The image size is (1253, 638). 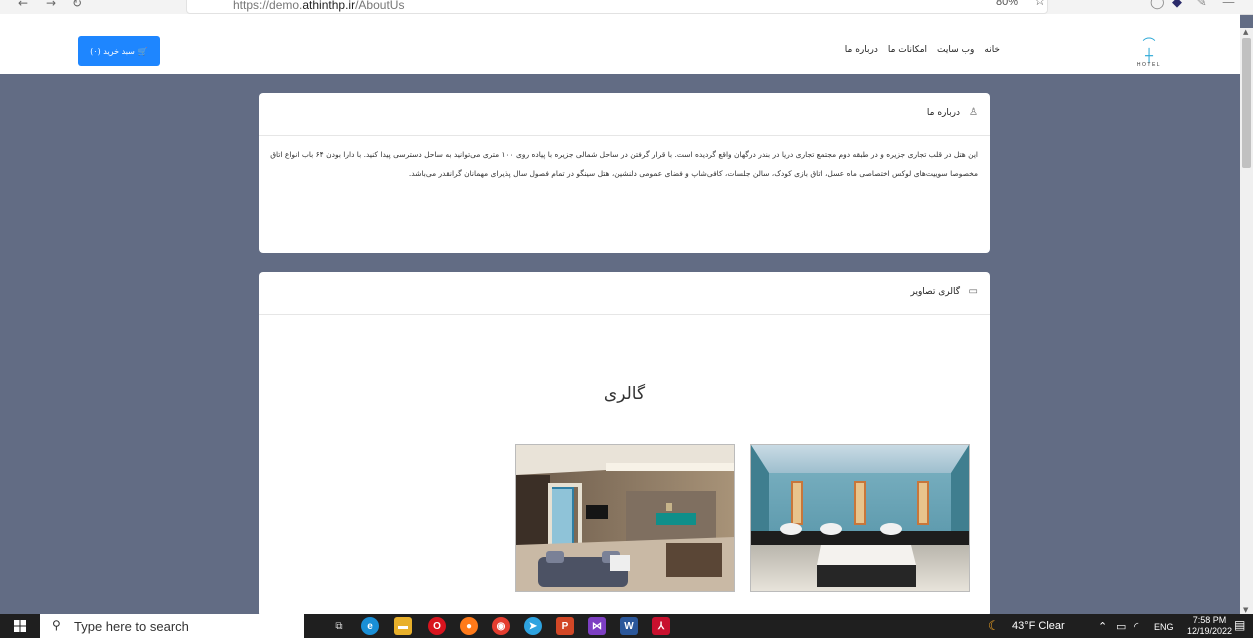 What do you see at coordinates (860, 518) in the screenshot?
I see `gallery-image-spa` at bounding box center [860, 518].